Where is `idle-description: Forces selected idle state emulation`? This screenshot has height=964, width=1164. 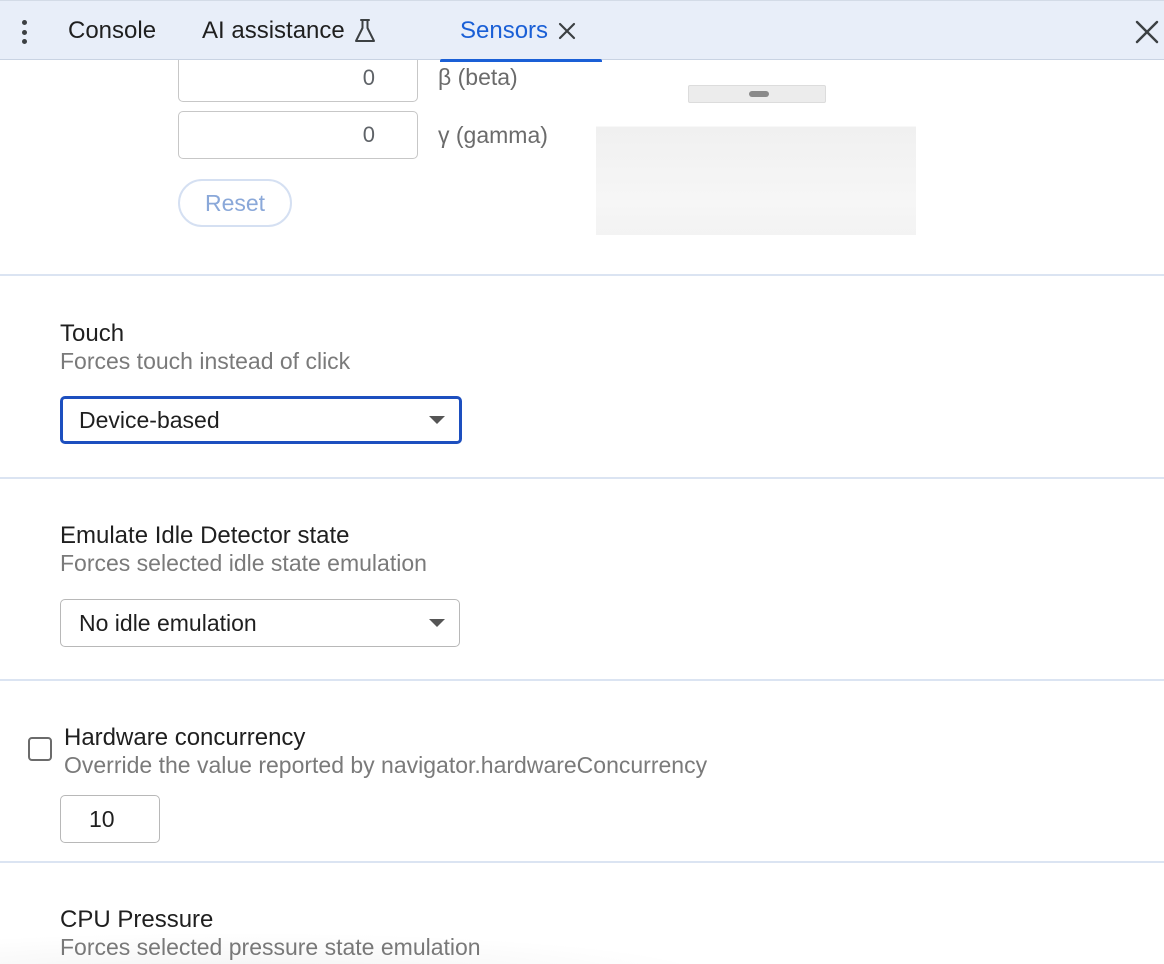 idle-description: Forces selected idle state emulation is located at coordinates (243, 563).